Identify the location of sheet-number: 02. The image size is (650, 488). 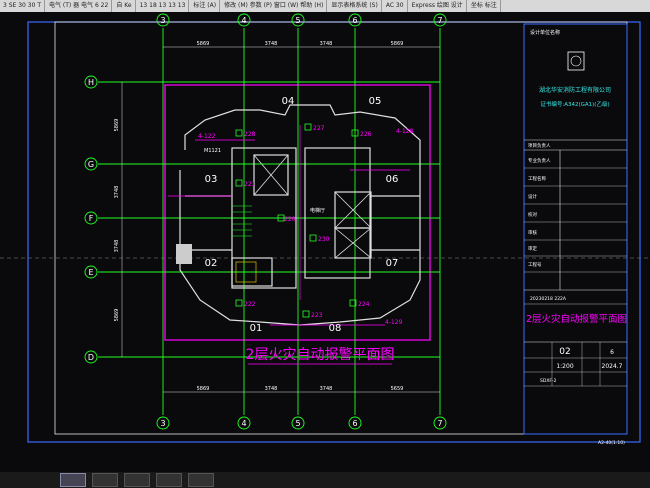
(564, 352).